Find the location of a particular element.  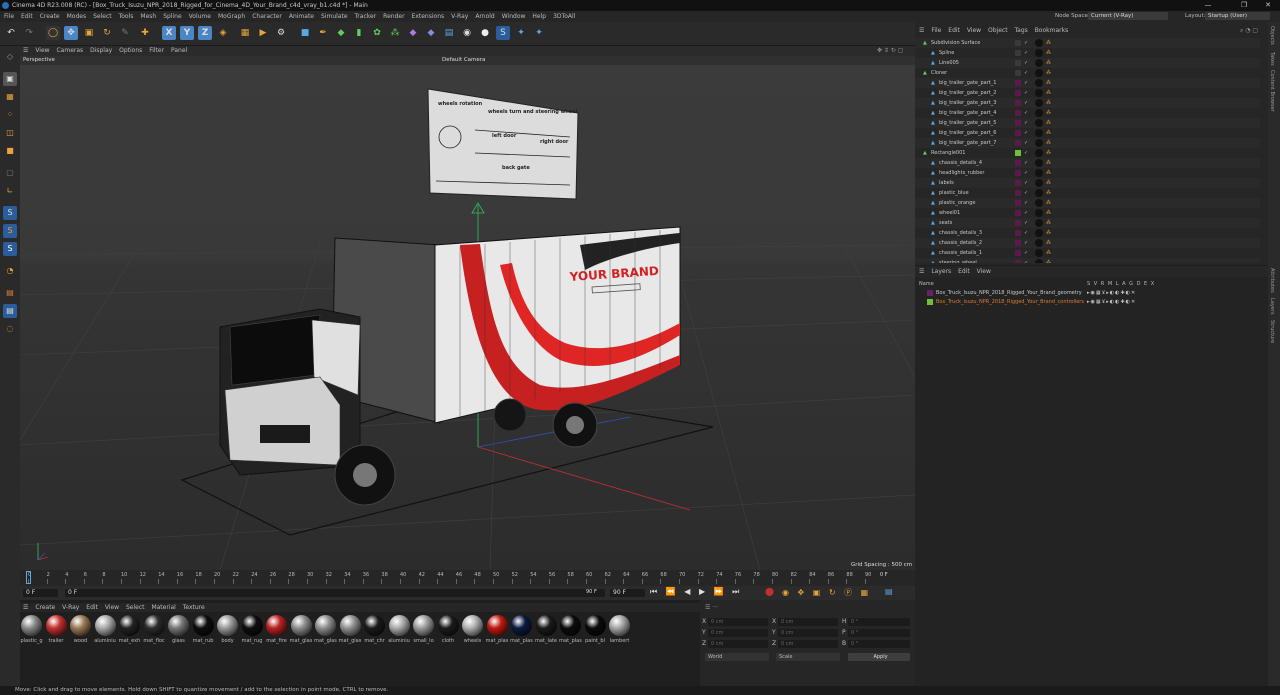

tab-structure: Structure is located at coordinates (1272, 331).